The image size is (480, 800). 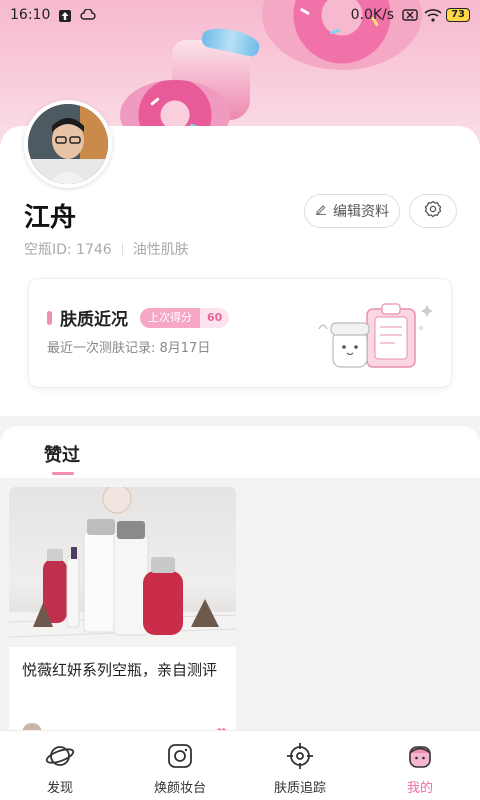 I want to click on profile-meta: 空瓶ID: 1746 油性肌肤, so click(x=106, y=249).